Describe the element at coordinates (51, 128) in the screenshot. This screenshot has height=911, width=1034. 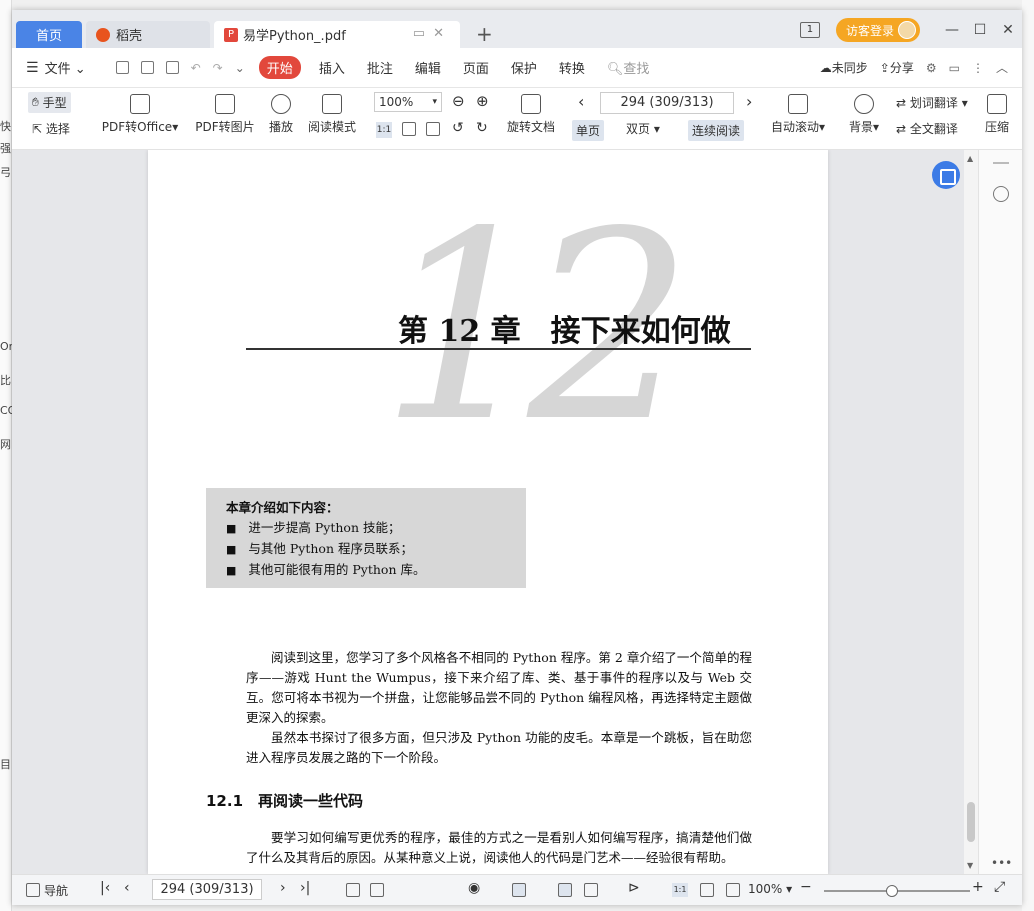
I see `select-tool-button: ⇱ 选择` at that location.